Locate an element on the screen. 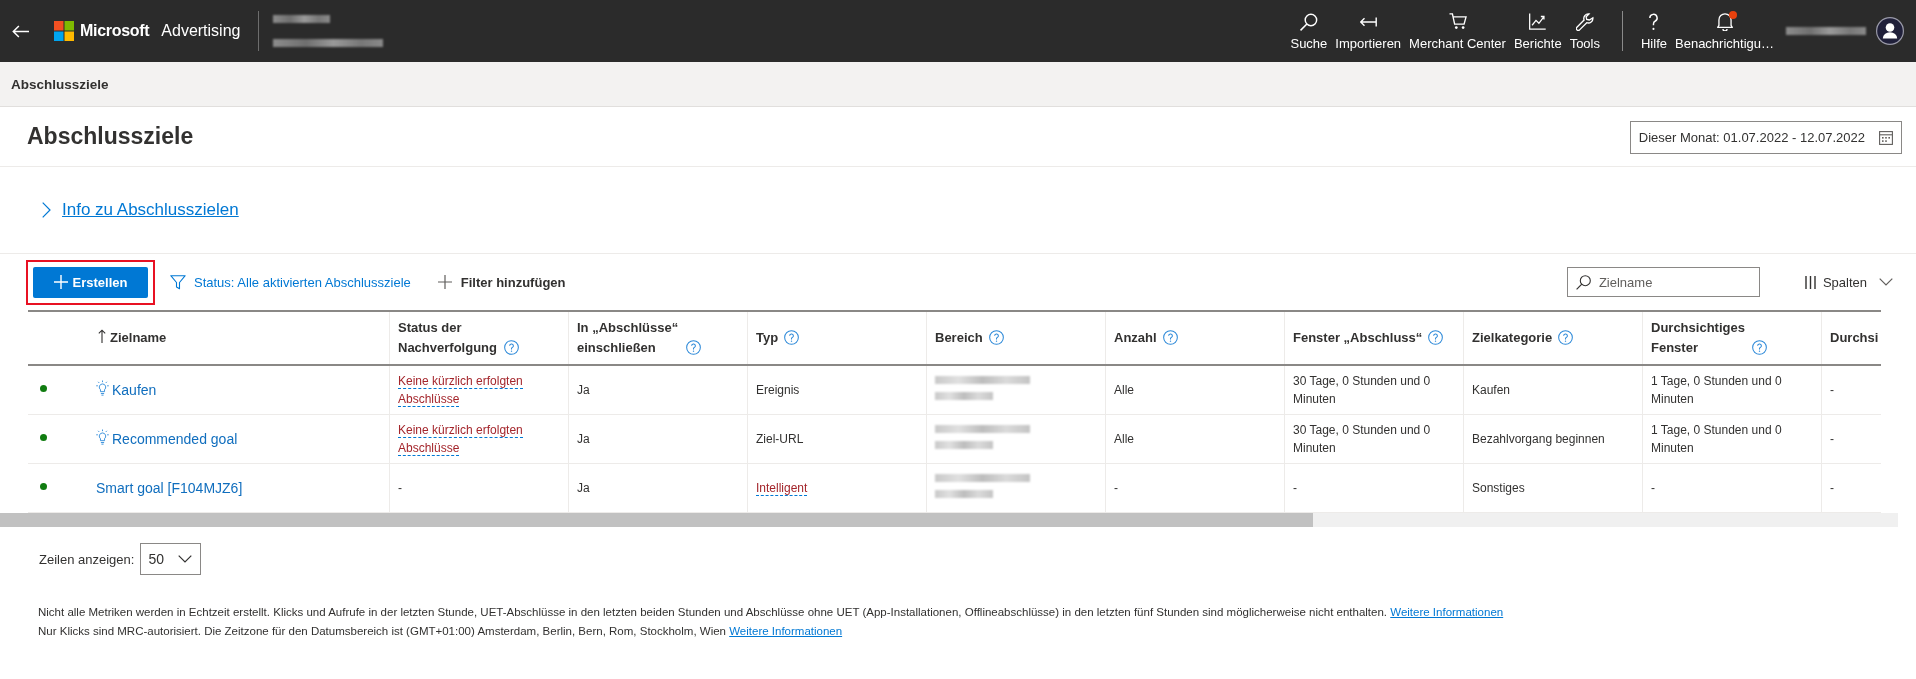 This screenshot has width=1916, height=679. nav-button: Hilfe is located at coordinates (1654, 31).